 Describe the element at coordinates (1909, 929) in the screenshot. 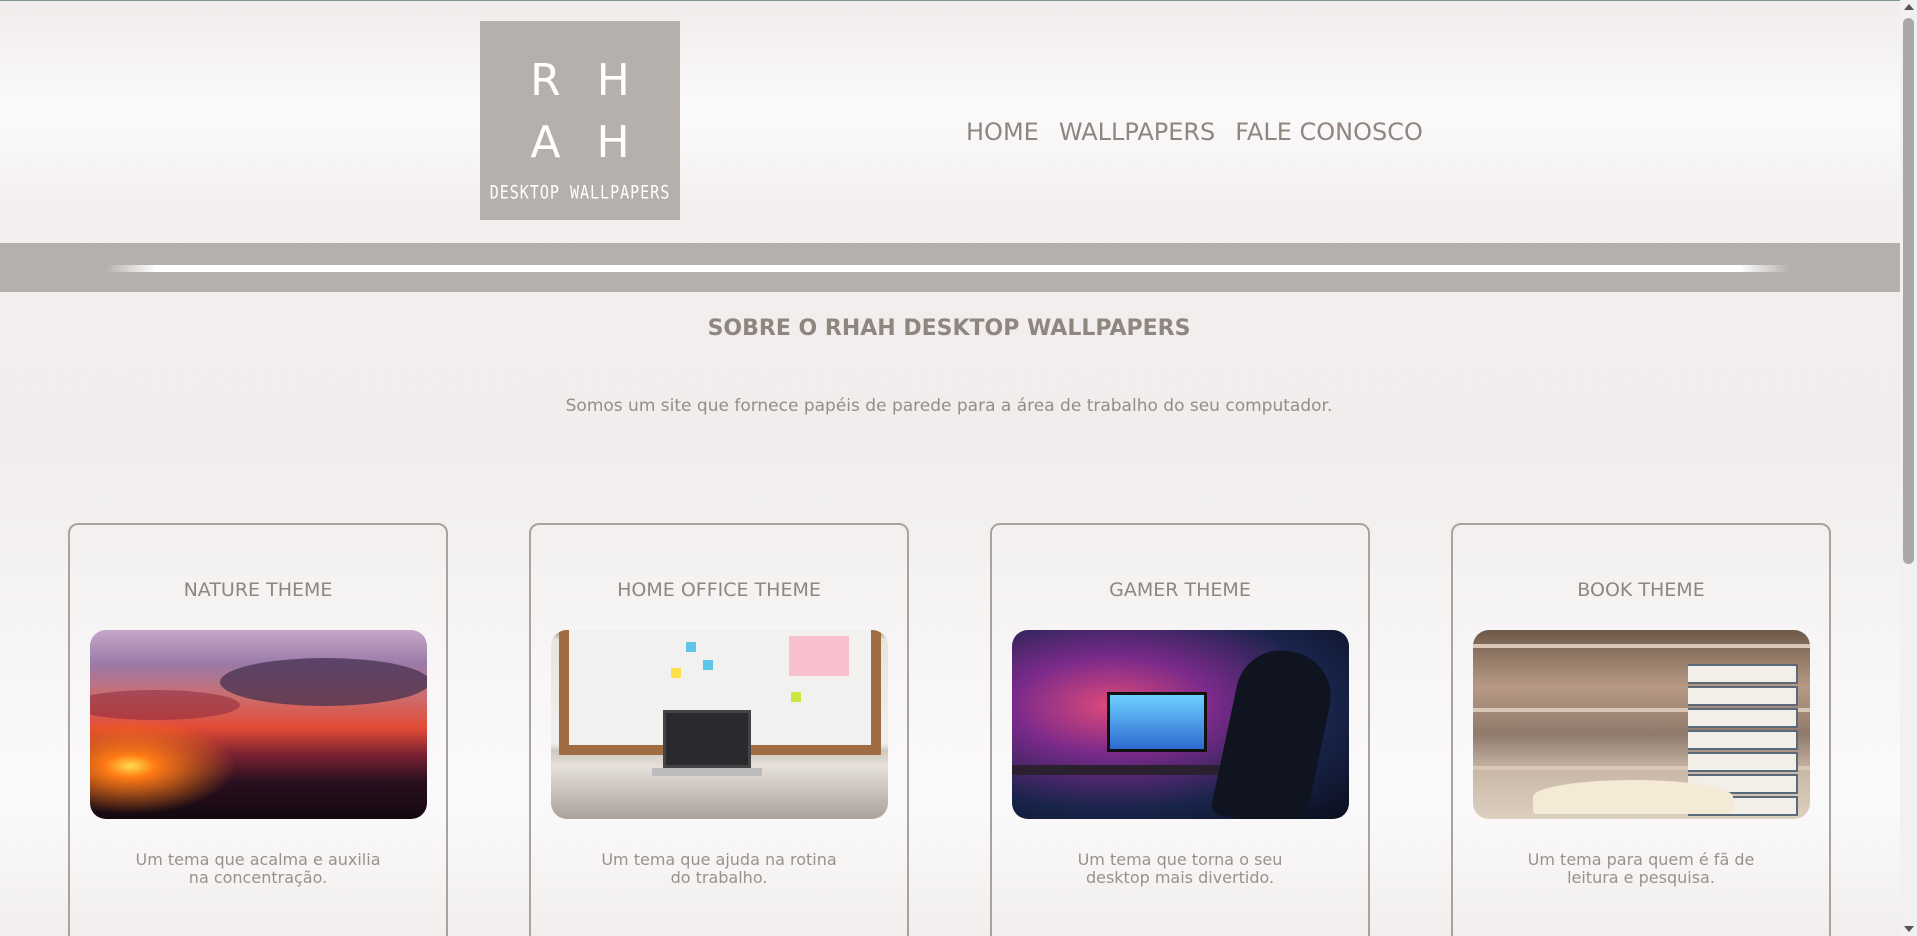

I see `scroll-down-arrow-icon` at that location.